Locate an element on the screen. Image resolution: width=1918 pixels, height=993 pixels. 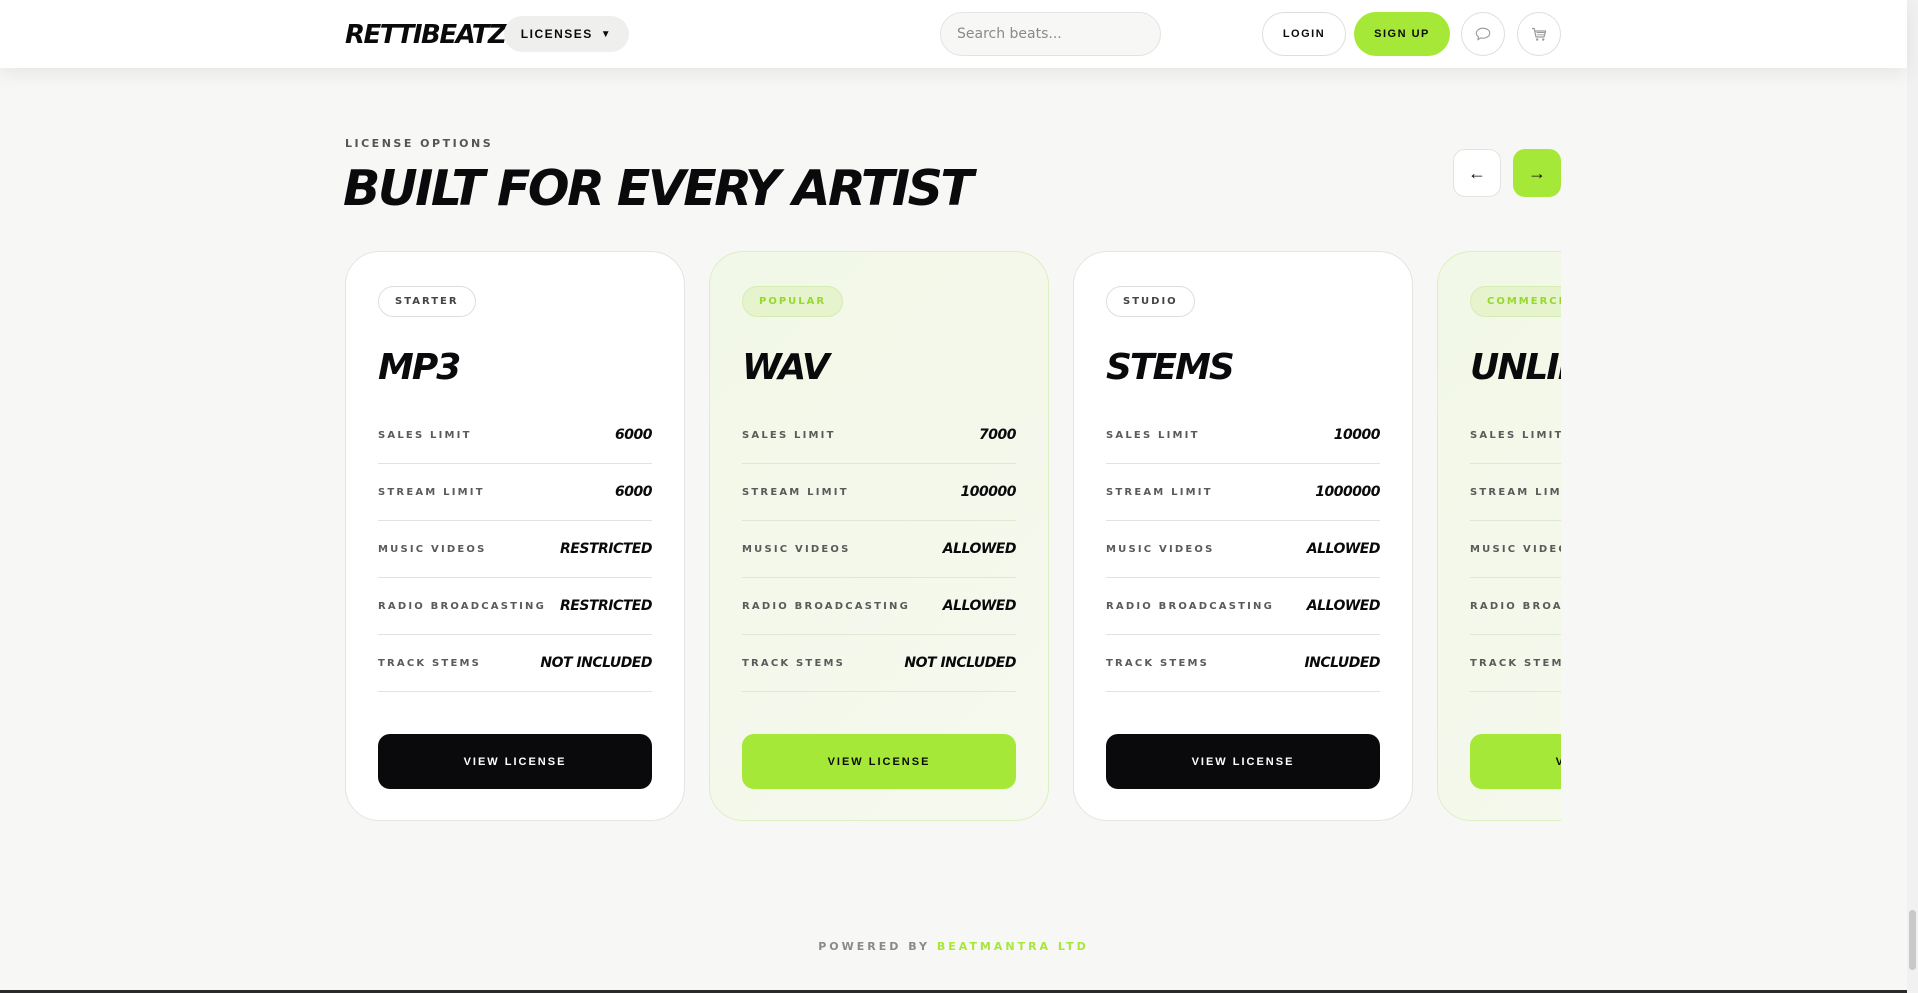
spec-row: MUSIC VIDEOS RESTRICTED is located at coordinates (515, 549).